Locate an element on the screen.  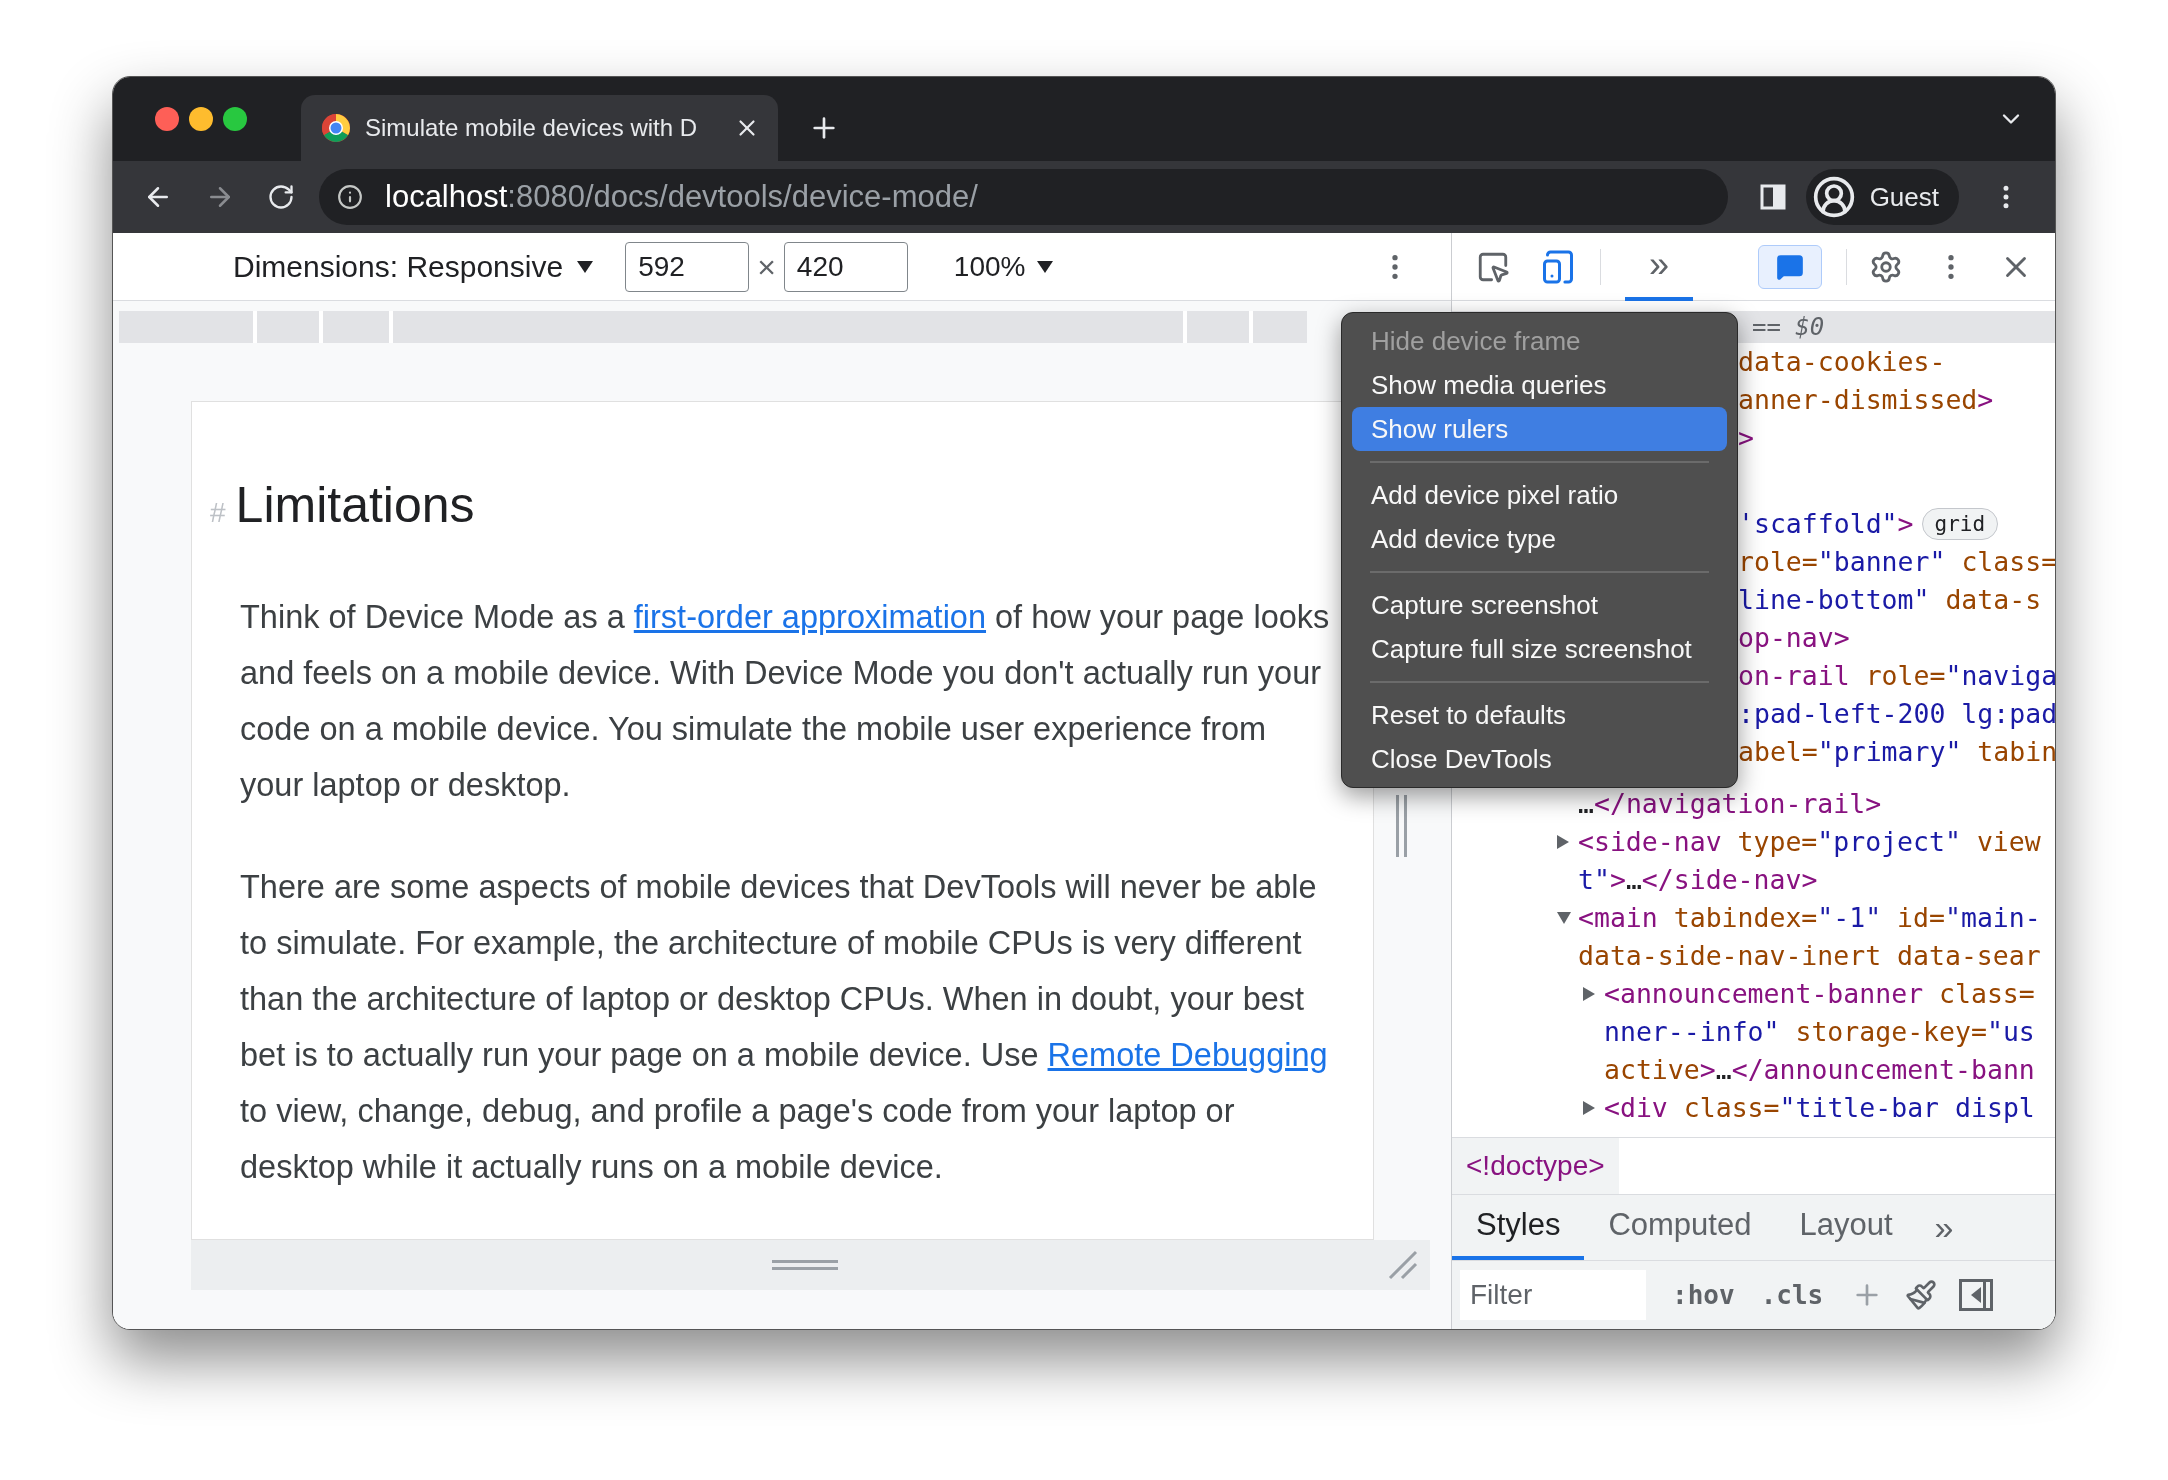
code-line: <main tabindex="-1" id="main- is located at coordinates (1809, 918).